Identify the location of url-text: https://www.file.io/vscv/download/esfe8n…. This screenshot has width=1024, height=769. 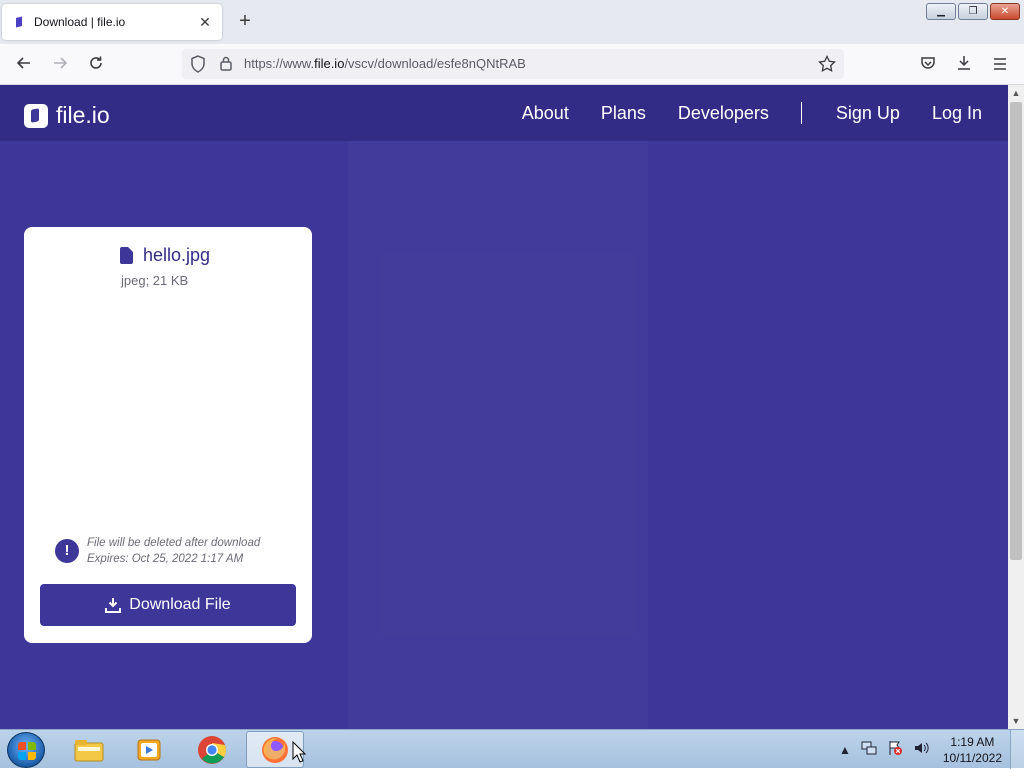
(385, 63).